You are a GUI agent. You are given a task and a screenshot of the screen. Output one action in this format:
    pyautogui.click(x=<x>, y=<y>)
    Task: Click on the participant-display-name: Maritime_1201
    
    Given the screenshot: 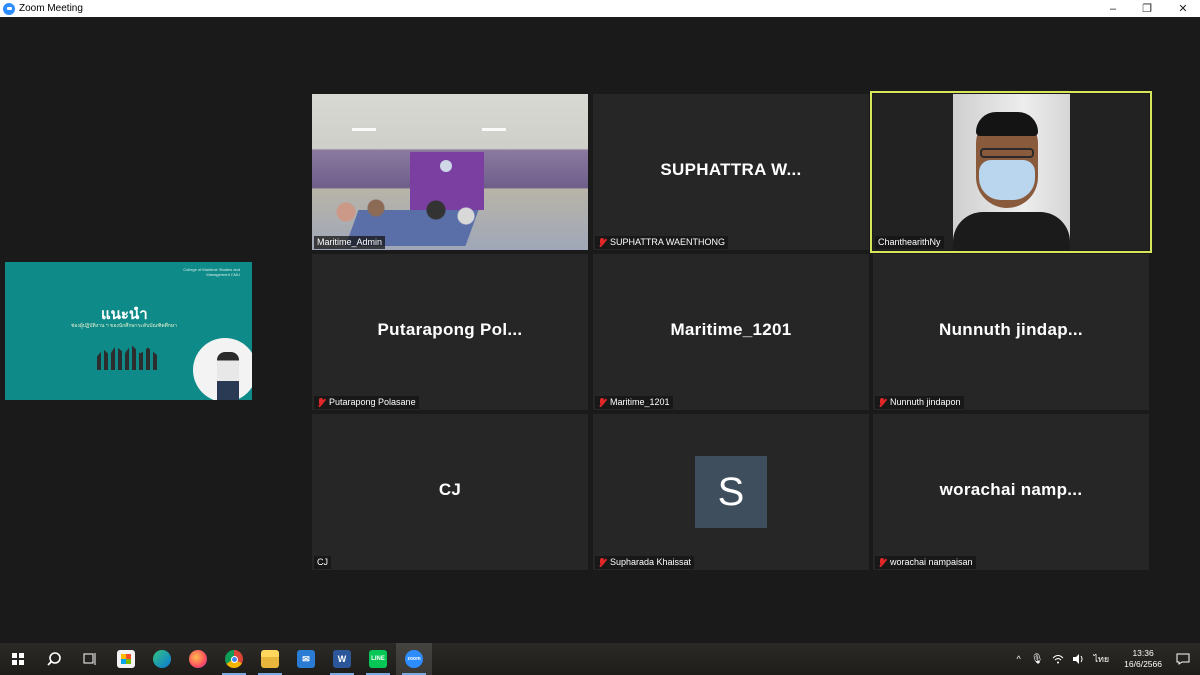 What is the action you would take?
    pyautogui.click(x=731, y=329)
    